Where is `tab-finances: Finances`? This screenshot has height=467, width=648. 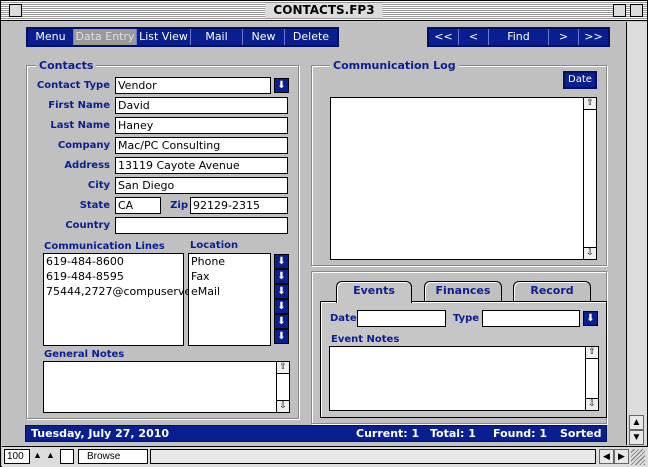
tab-finances: Finances is located at coordinates (463, 291).